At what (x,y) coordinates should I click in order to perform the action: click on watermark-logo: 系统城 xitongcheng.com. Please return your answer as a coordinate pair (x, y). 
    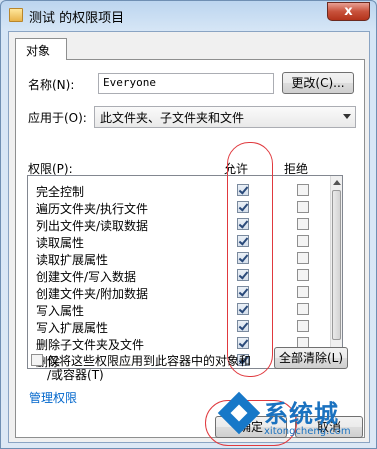
    Looking at the image, I should click on (287, 418).